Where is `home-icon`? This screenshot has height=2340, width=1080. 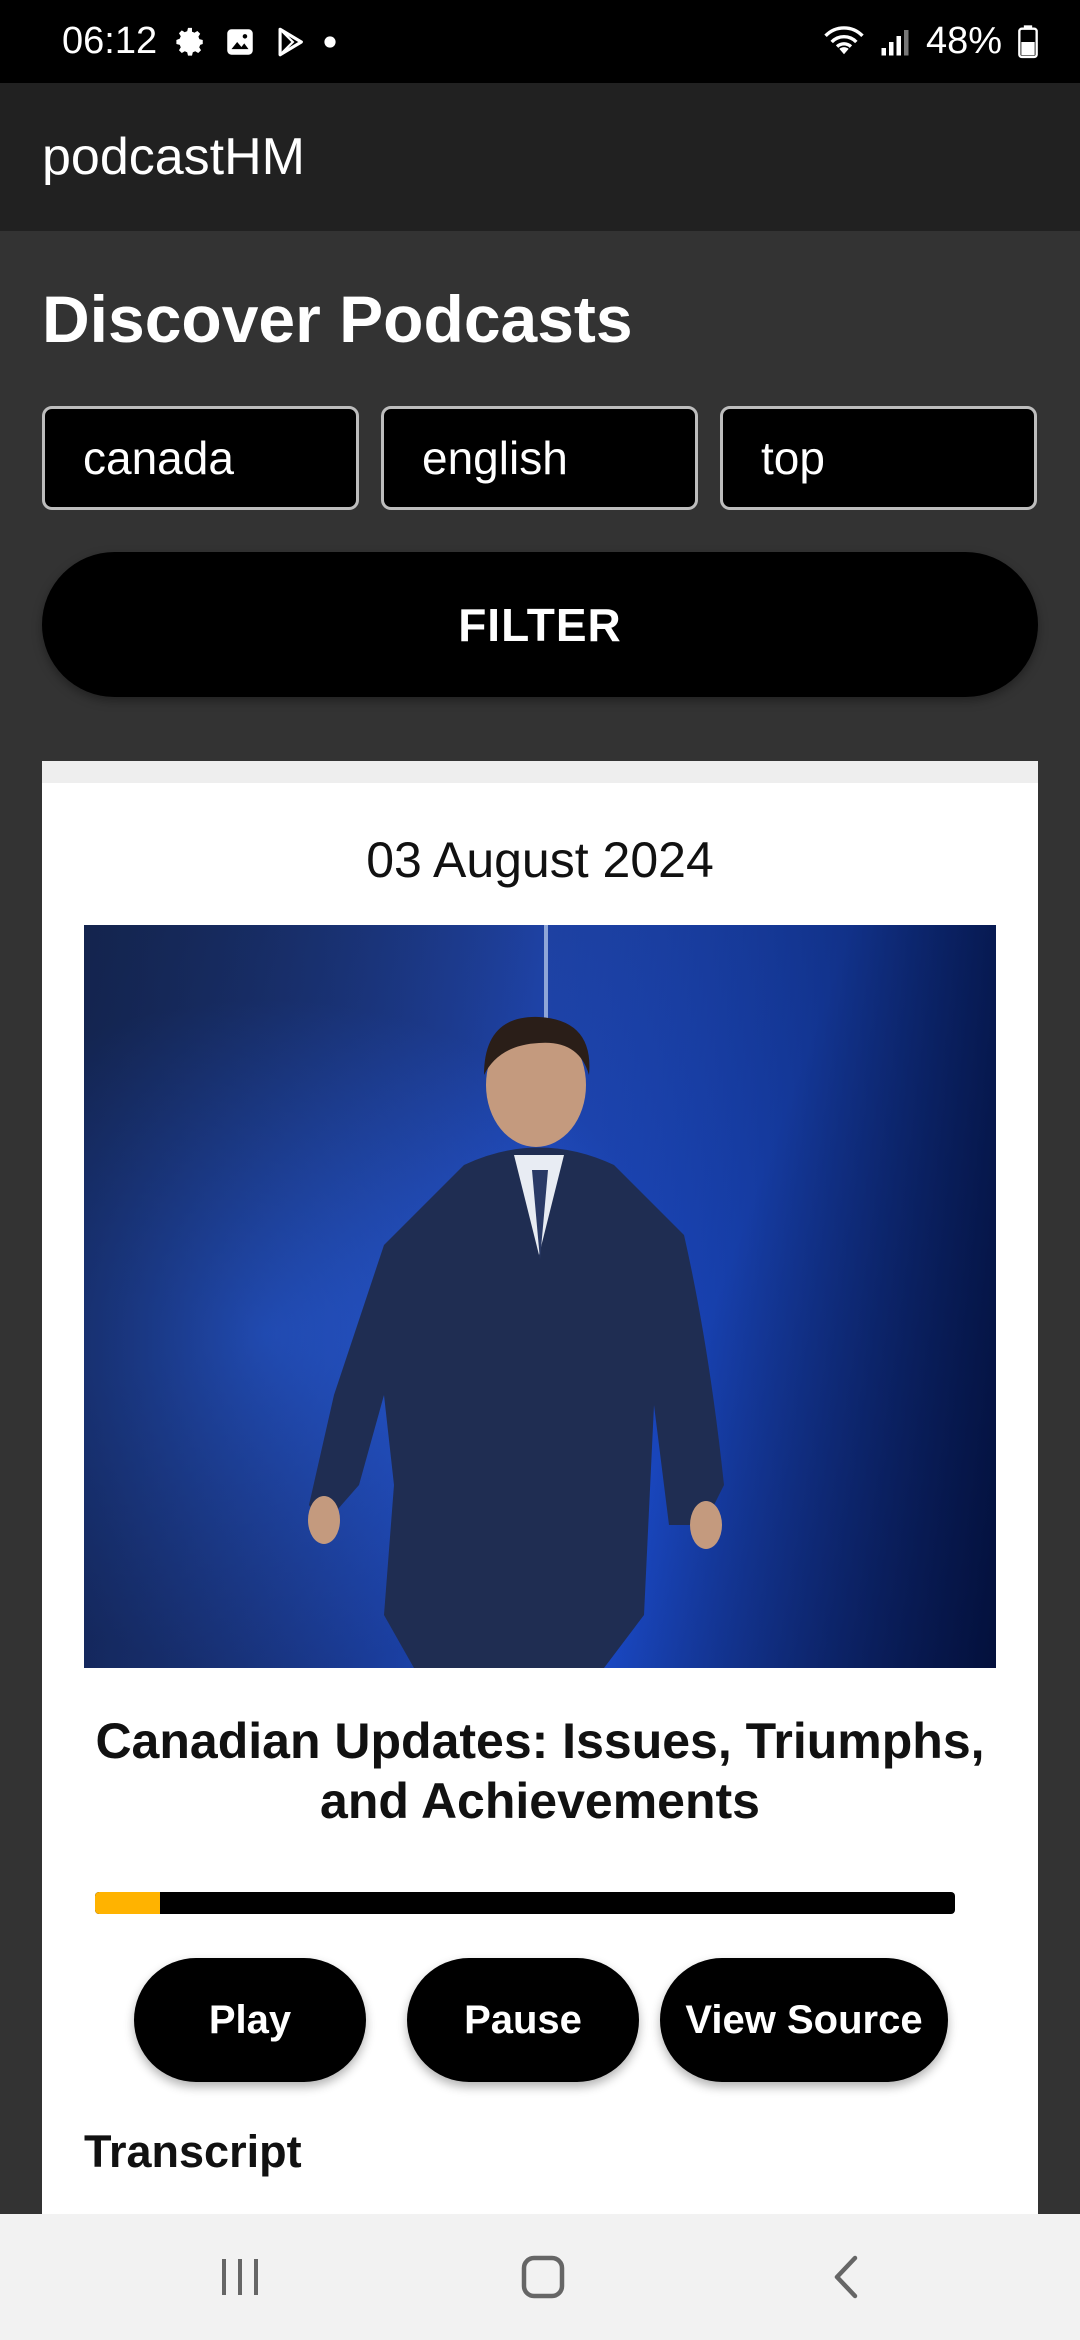 home-icon is located at coordinates (543, 2277).